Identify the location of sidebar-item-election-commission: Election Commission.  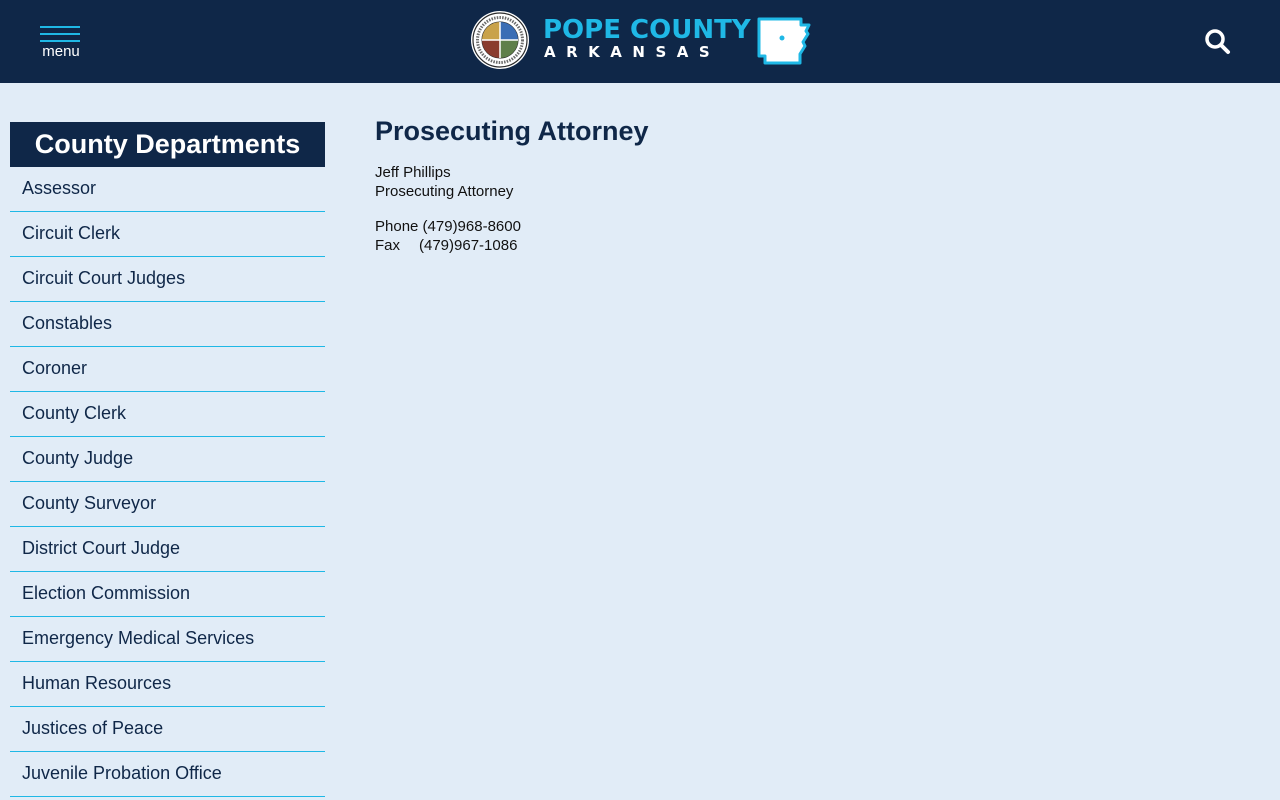
(167, 594).